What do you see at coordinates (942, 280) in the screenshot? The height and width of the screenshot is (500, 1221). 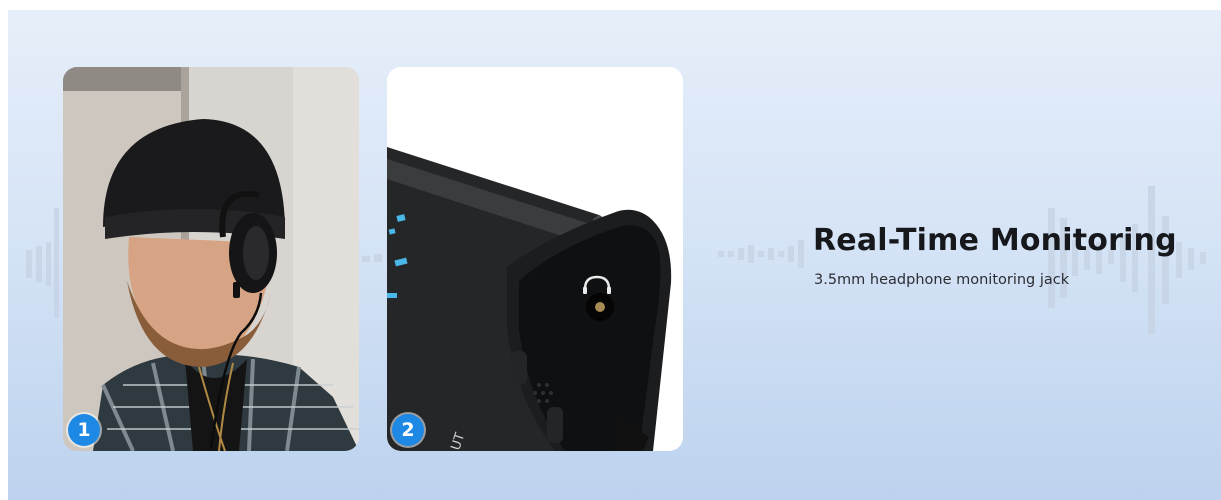 I see `feature-subtitle: 3.5mm headphone monitoring jack` at bounding box center [942, 280].